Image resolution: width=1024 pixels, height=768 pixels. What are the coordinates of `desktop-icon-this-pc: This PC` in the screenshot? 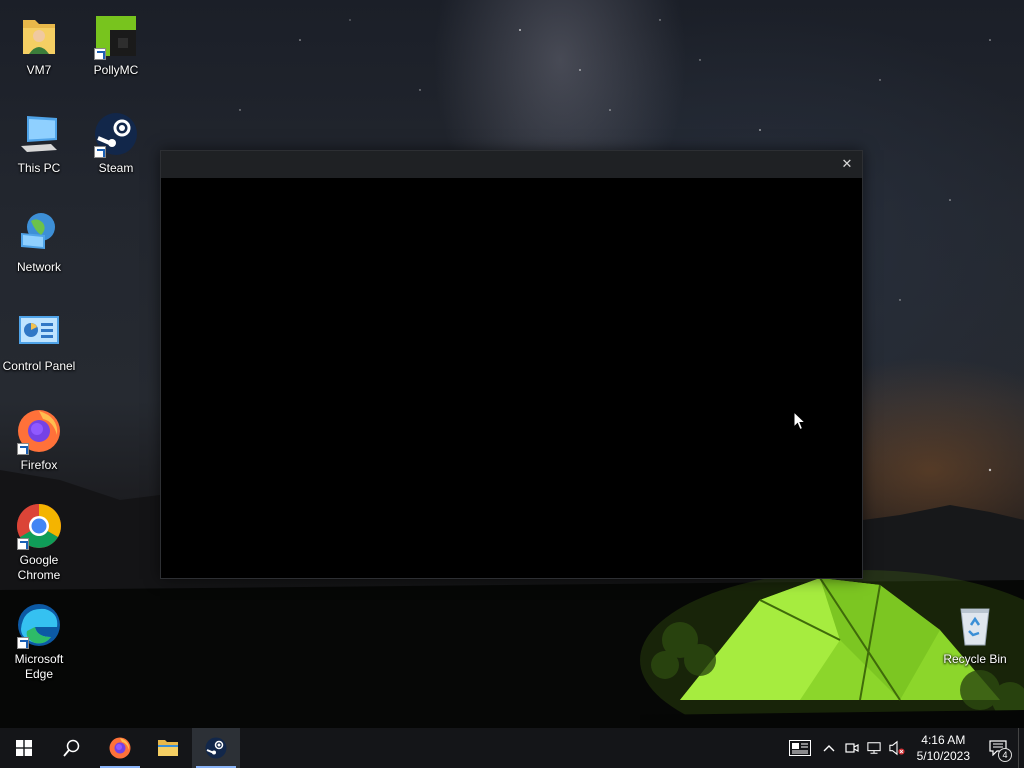 It's located at (39, 143).